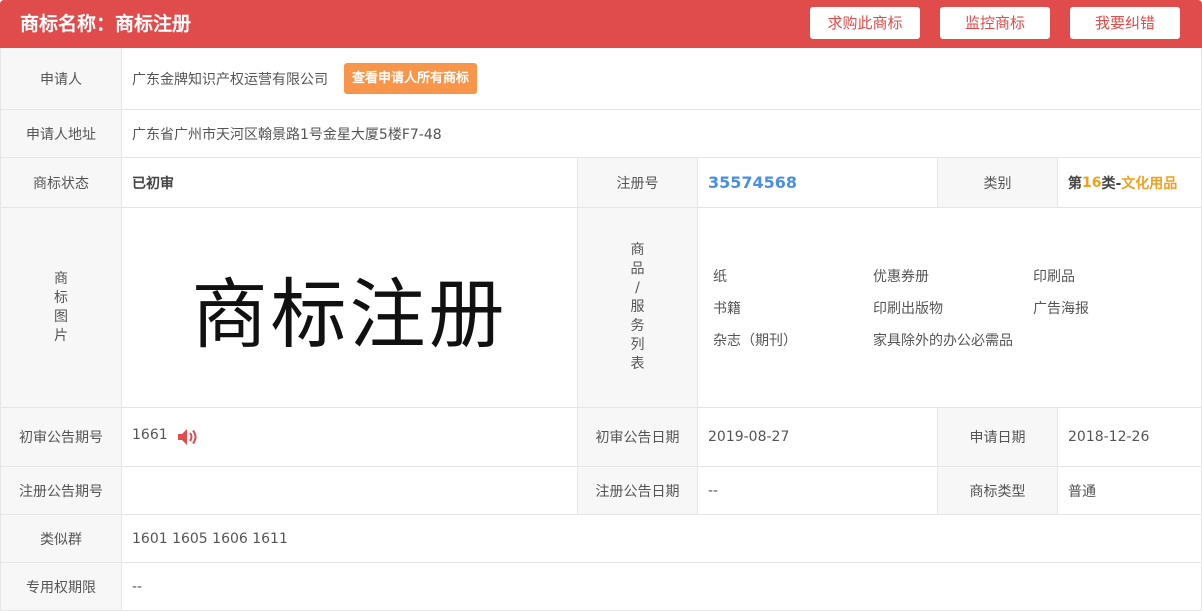 The height and width of the screenshot is (611, 1202). What do you see at coordinates (638, 437) in the screenshot?
I see `prelim-date-label: 初审公告日期` at bounding box center [638, 437].